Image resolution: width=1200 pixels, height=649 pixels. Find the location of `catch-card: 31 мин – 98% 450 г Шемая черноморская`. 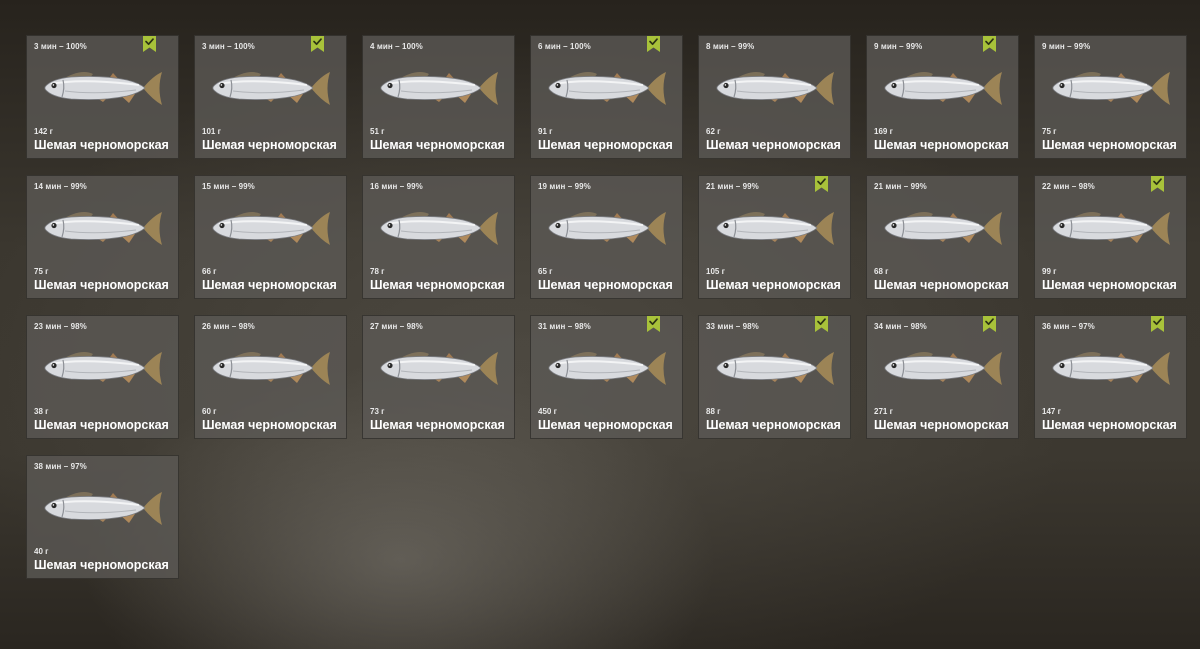

catch-card: 31 мин – 98% 450 г Шемая черноморская is located at coordinates (606, 377).